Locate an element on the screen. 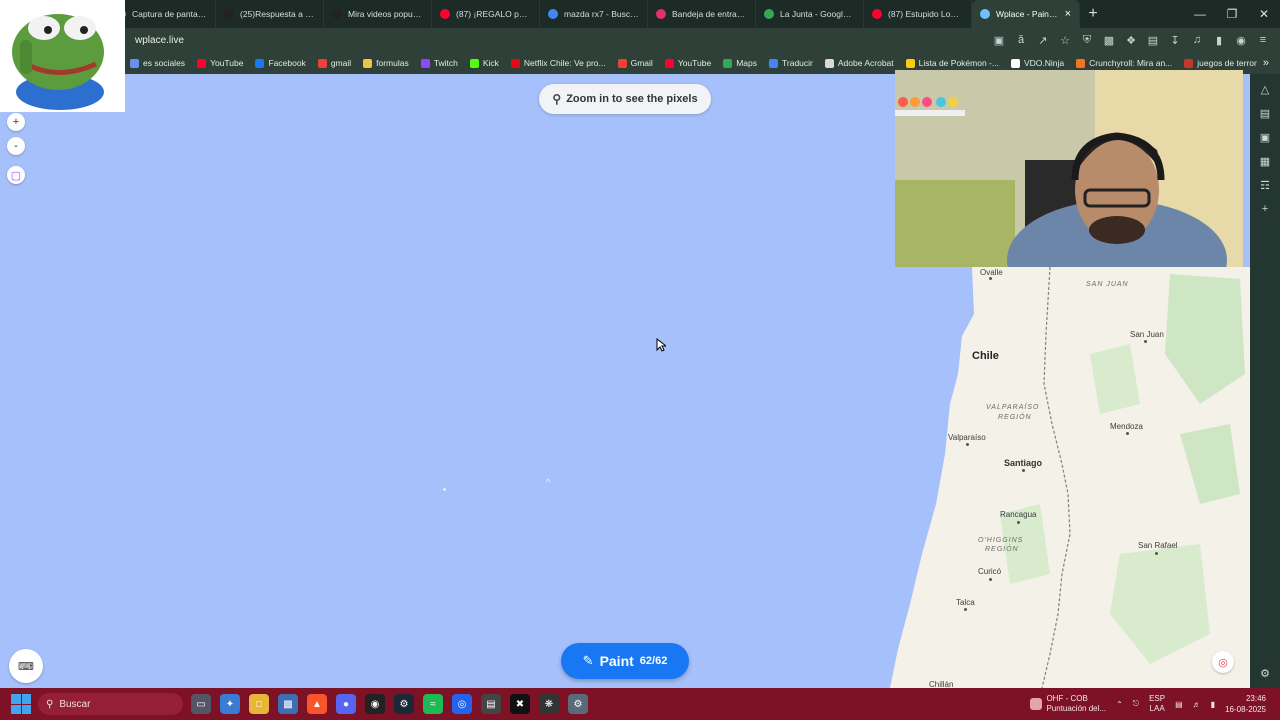  twitch-icon: ▢ is located at coordinates (16, 175).